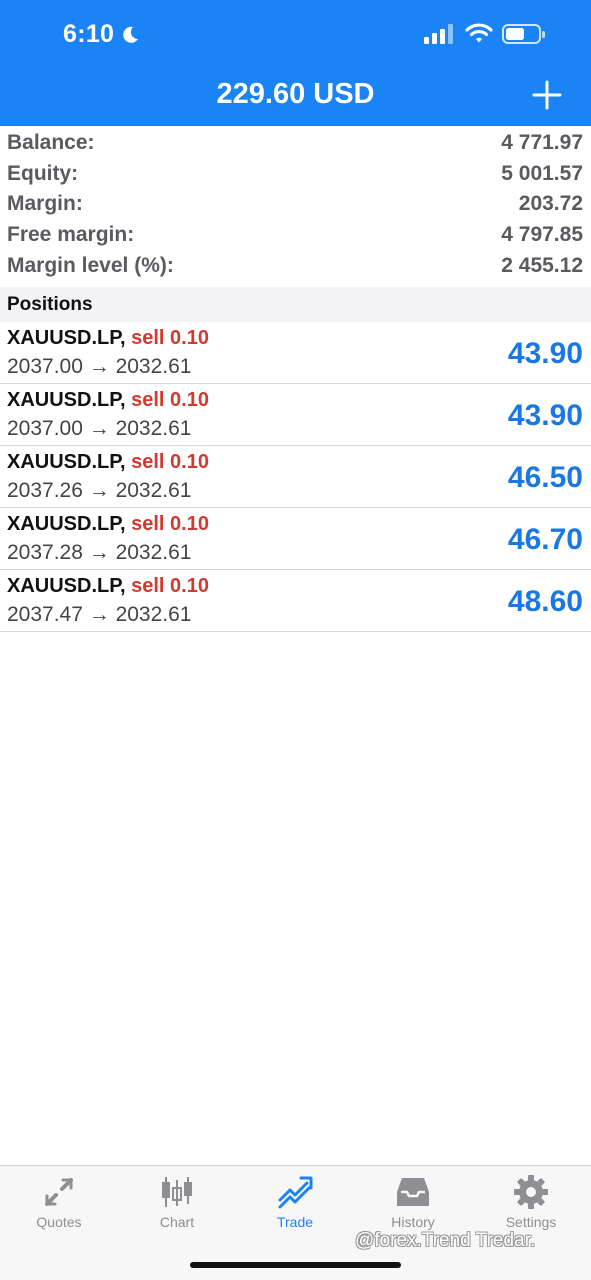  Describe the element at coordinates (531, 1192) in the screenshot. I see `gear-icon` at that location.